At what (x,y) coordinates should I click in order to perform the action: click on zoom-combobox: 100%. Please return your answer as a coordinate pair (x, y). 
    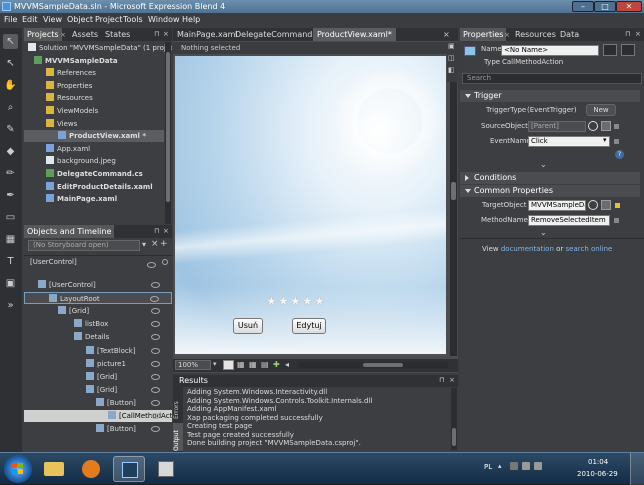
    Looking at the image, I should click on (193, 365).